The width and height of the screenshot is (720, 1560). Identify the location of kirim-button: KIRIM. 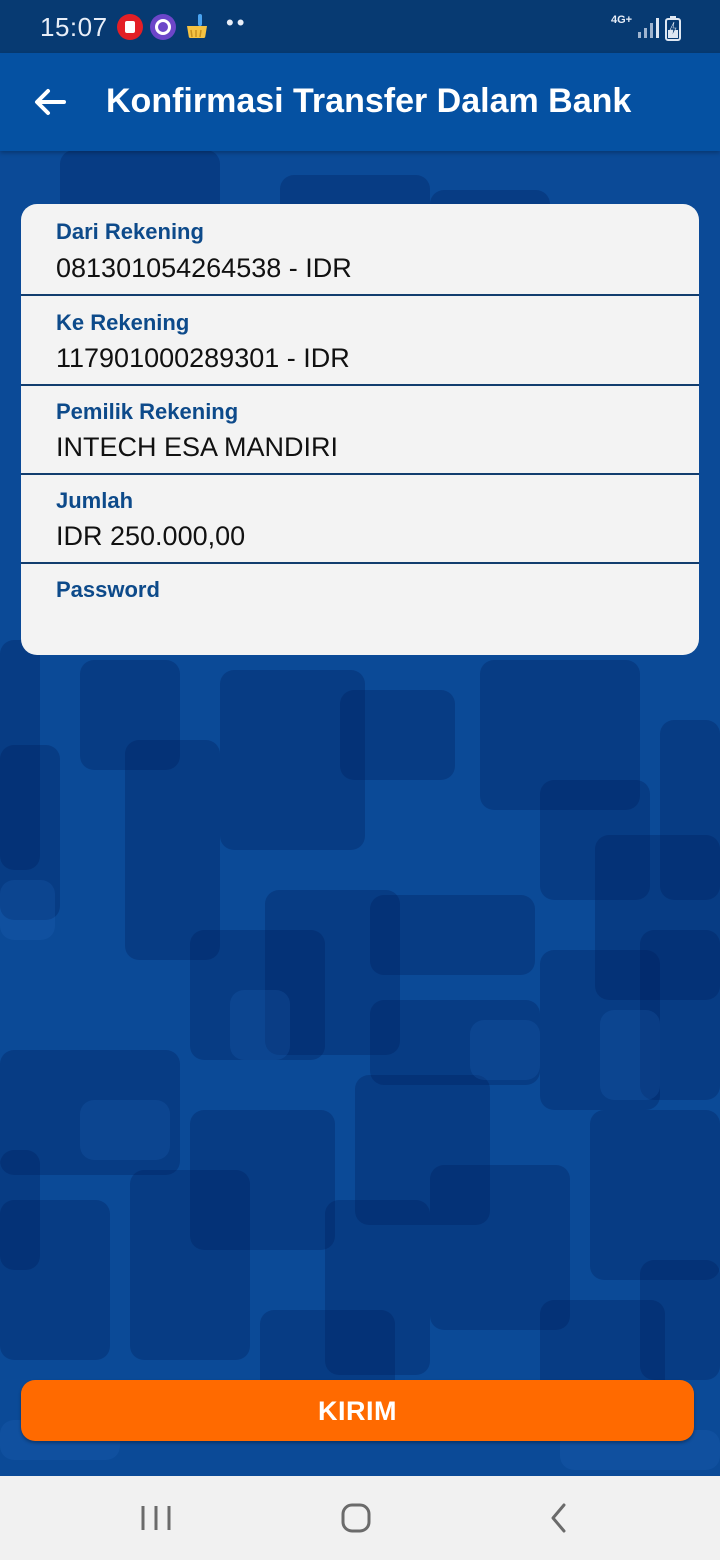
(357, 1410).